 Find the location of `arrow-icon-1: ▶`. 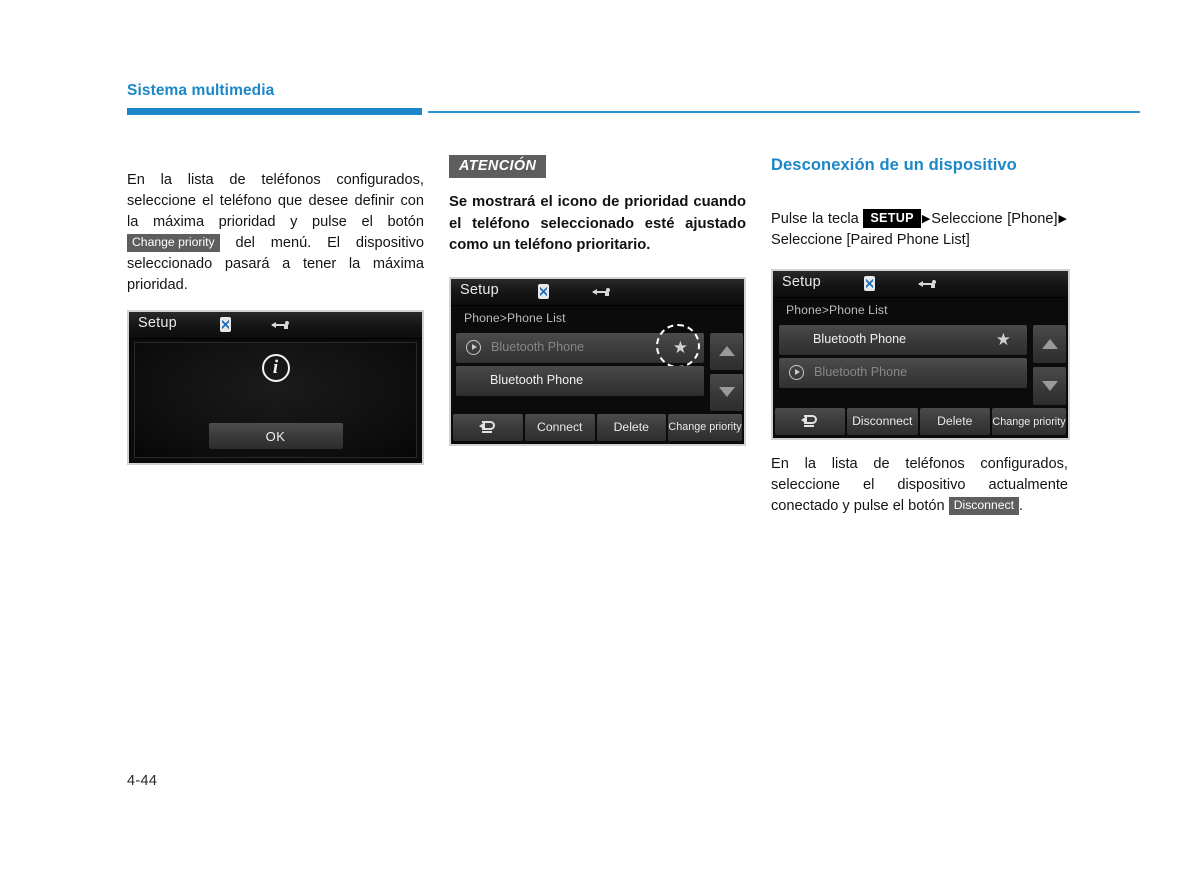

arrow-icon-1: ▶ is located at coordinates (926, 219).